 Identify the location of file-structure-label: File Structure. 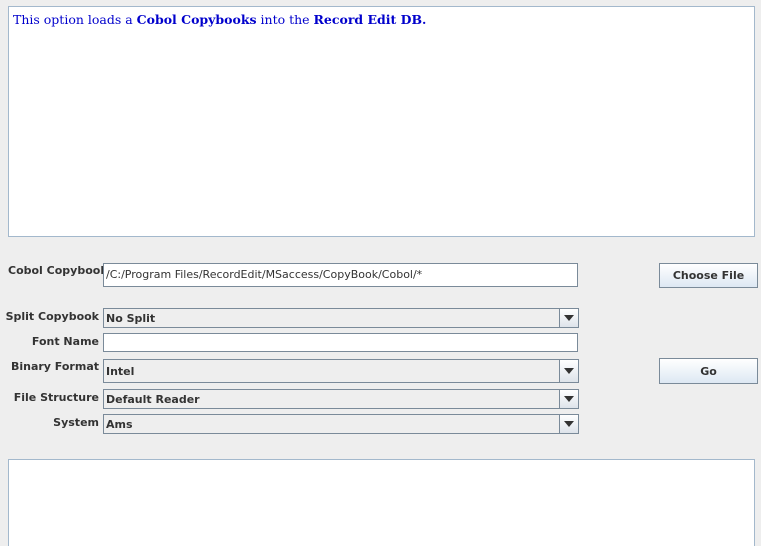
(56, 397).